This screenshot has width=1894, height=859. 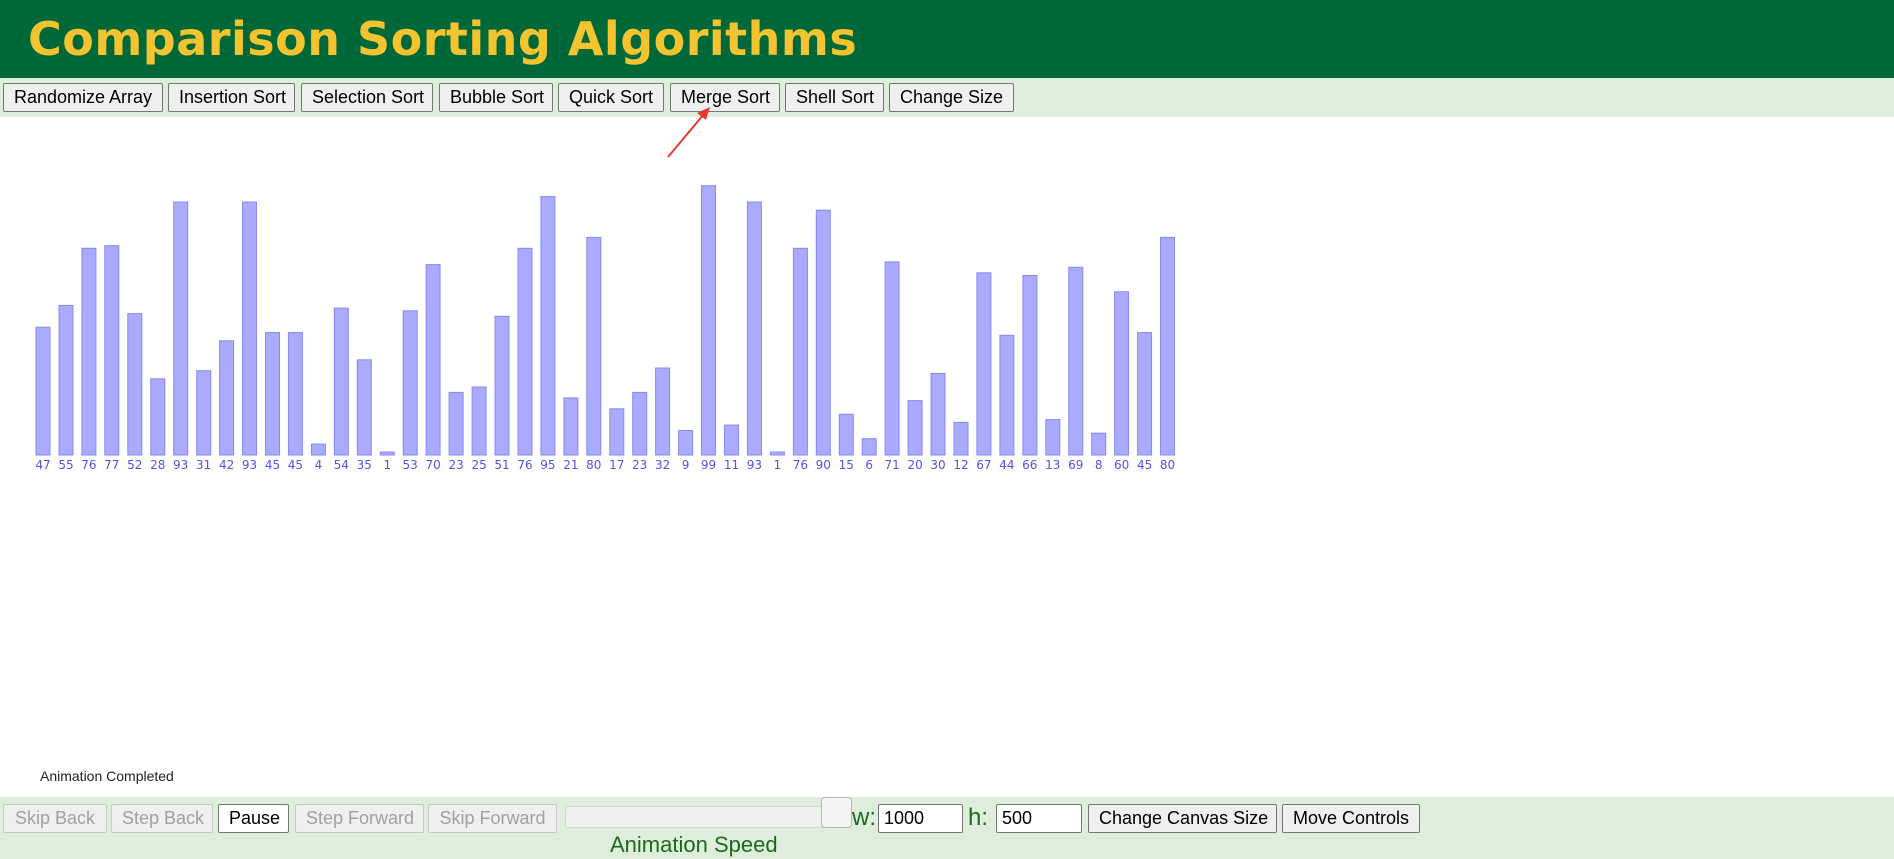 I want to click on speed-slider-thumb, so click(x=836, y=812).